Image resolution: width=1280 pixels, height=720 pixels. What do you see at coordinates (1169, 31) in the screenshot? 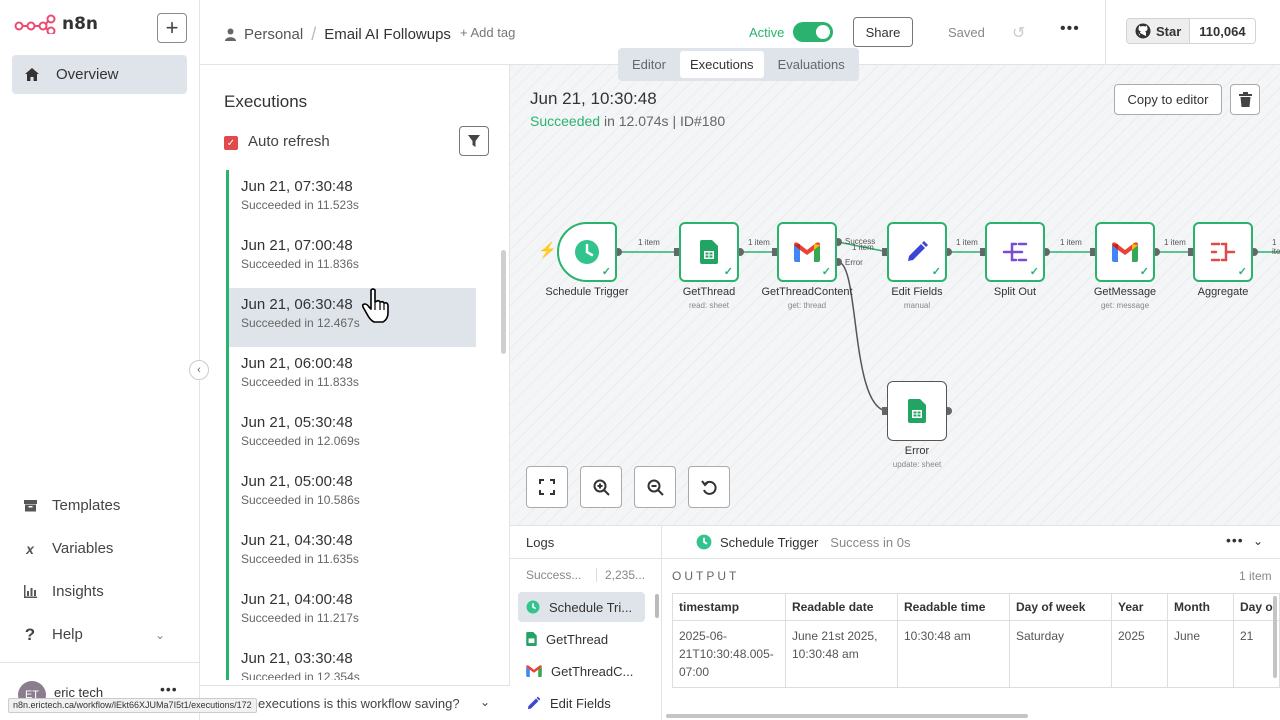
I see `github-star-label: Star` at bounding box center [1169, 31].